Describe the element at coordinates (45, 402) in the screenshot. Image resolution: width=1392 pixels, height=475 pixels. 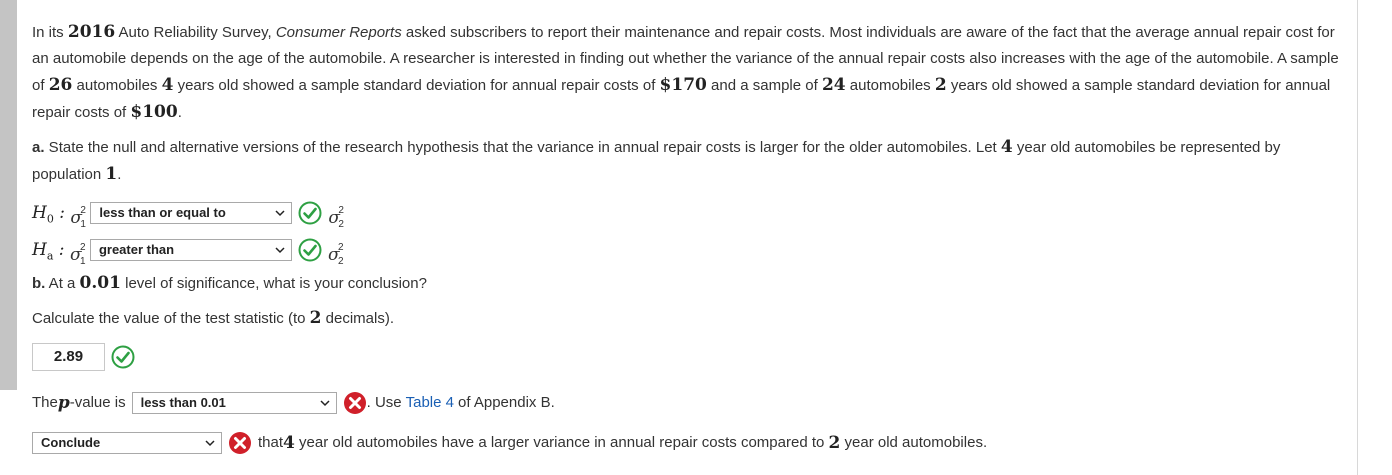
I see `p-value-text: The` at that location.